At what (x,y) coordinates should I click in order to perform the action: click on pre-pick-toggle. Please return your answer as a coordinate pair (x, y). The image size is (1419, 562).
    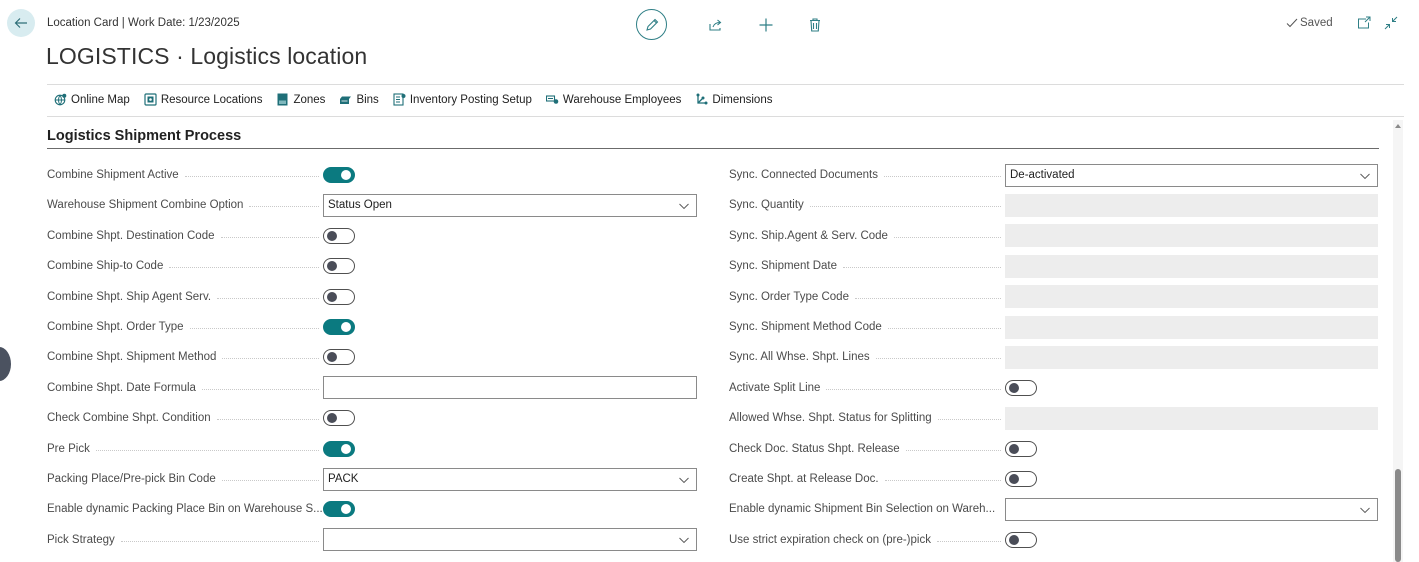
    Looking at the image, I should click on (339, 448).